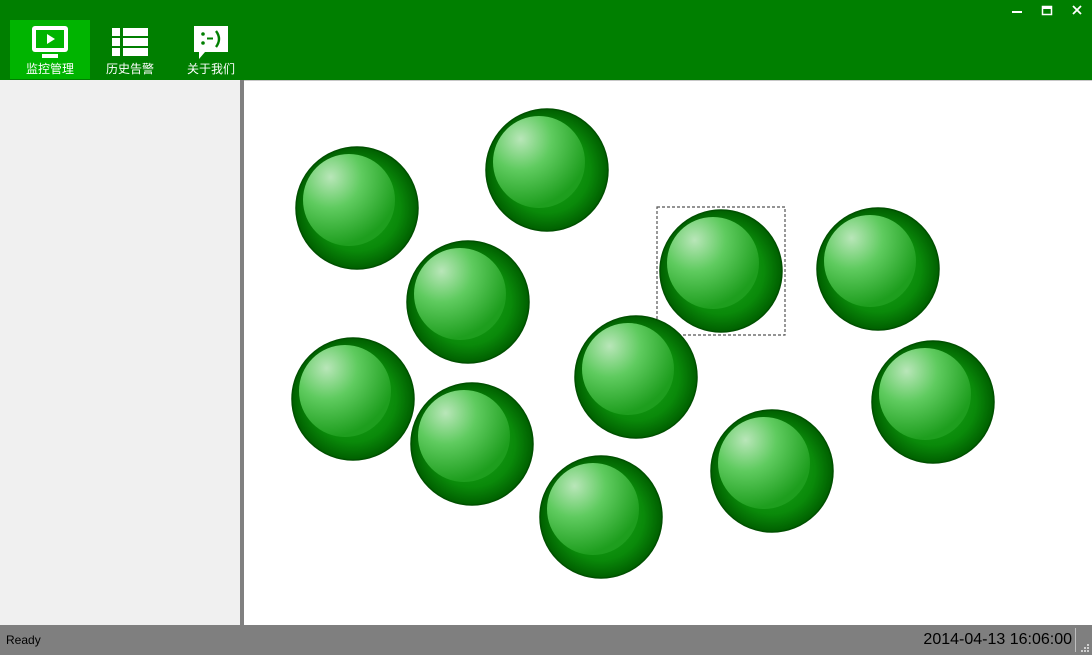 Image resolution: width=1092 pixels, height=655 pixels. What do you see at coordinates (129, 69) in the screenshot?
I see `history-alarm-label: 历史告警` at bounding box center [129, 69].